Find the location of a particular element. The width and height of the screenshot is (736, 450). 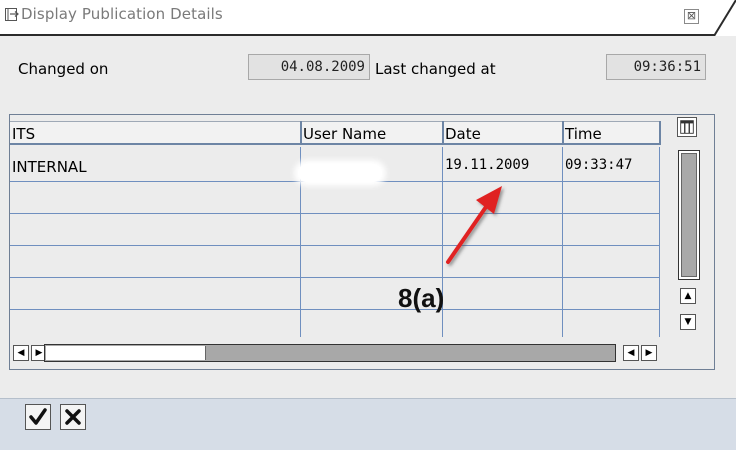

title-bar: Display Publication Details ⊠ is located at coordinates (368, 18).